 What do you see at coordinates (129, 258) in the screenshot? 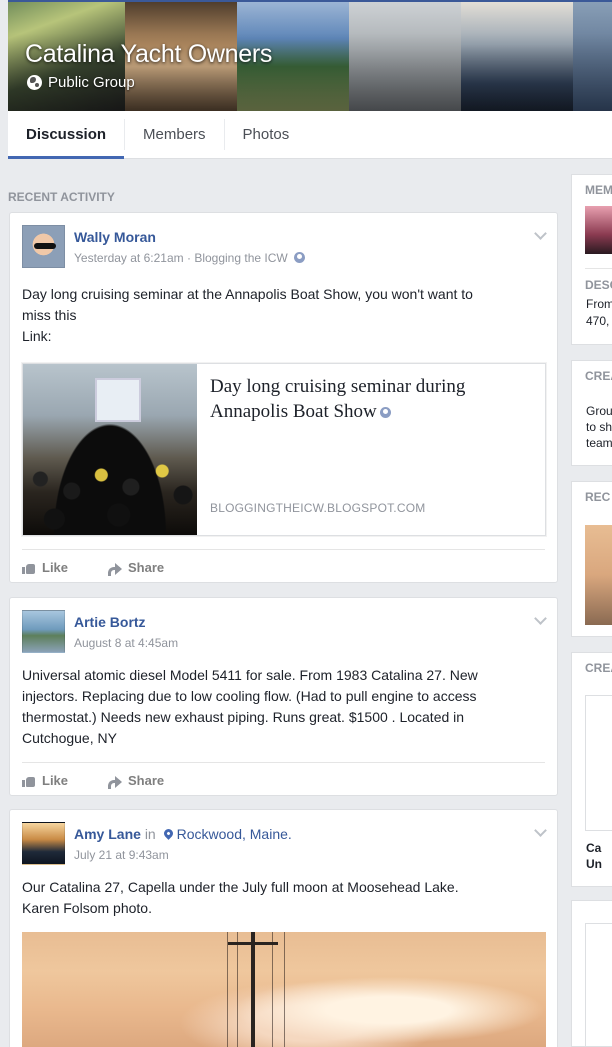
I see `post-timestamp: Yesterday at 6:21am` at bounding box center [129, 258].